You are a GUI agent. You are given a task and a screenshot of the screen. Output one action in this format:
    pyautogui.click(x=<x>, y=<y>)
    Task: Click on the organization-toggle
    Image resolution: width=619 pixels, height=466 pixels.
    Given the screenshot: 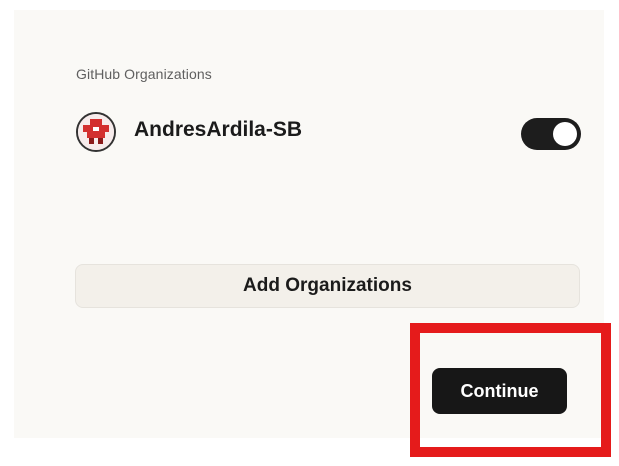 What is the action you would take?
    pyautogui.click(x=551, y=134)
    